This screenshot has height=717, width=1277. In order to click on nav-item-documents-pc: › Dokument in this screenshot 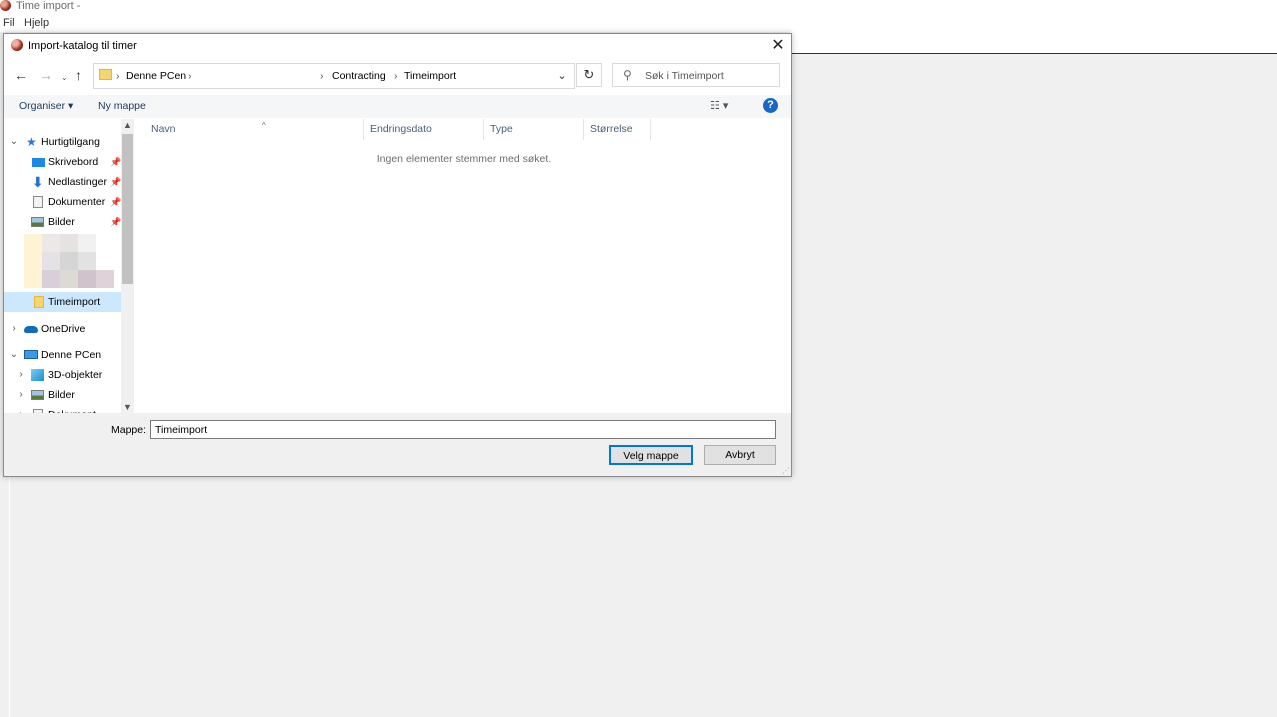, I will do `click(62, 409)`.